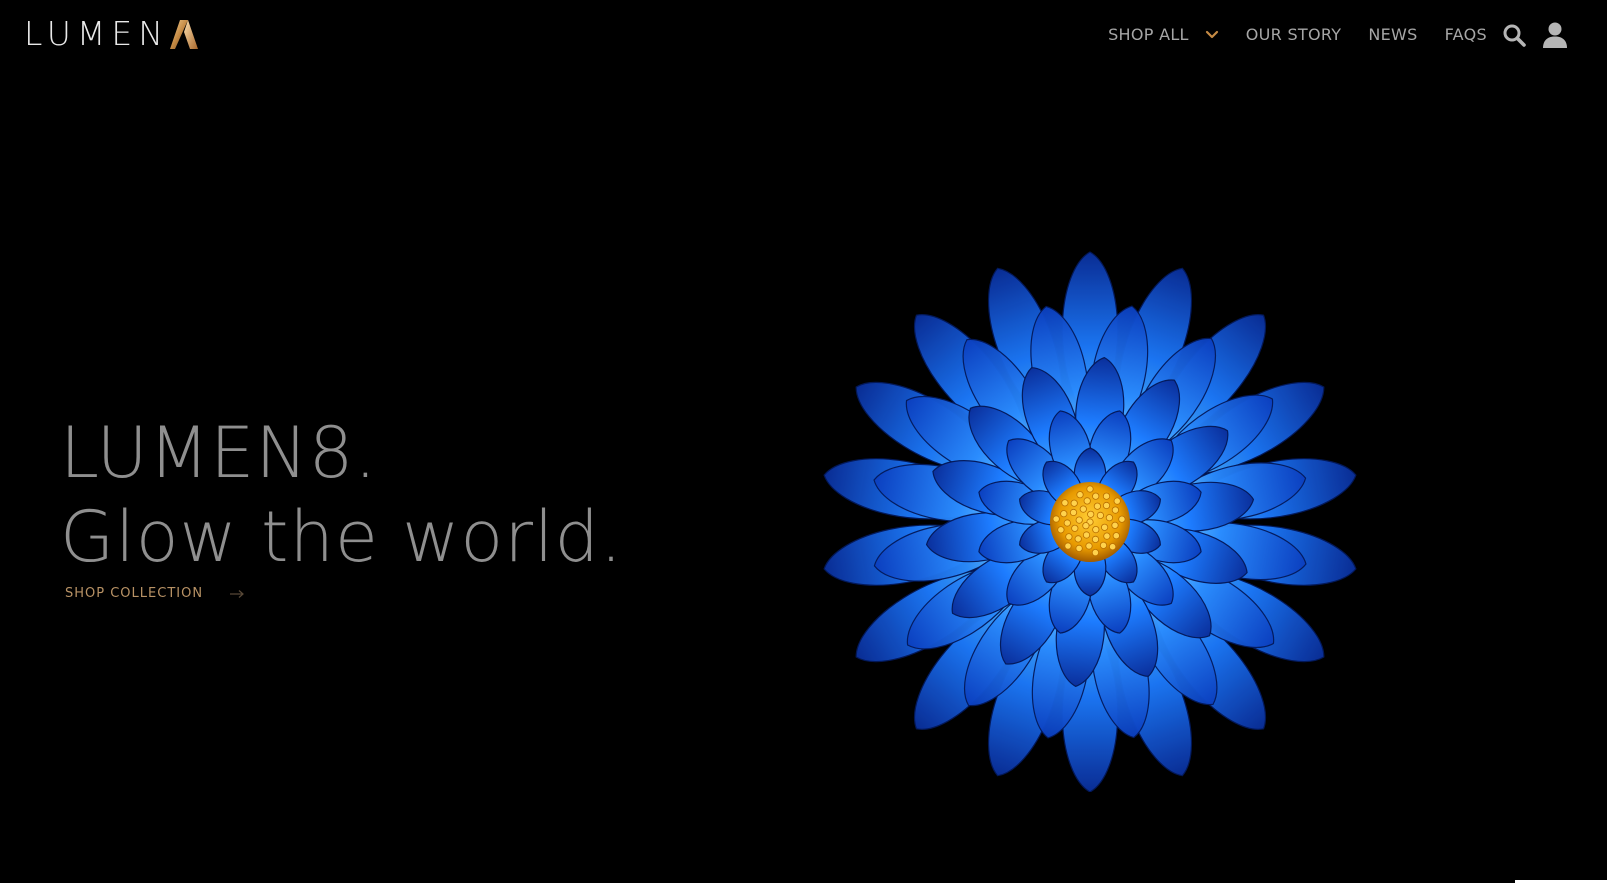 This screenshot has height=883, width=1607. Describe the element at coordinates (1211, 34) in the screenshot. I see `chevron-down-icon` at that location.